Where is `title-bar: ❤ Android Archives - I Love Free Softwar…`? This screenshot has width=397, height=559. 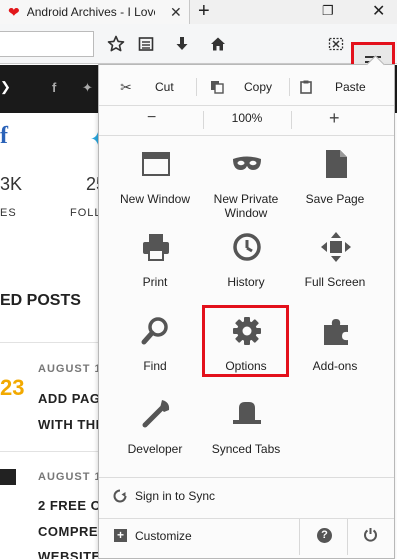
title-bar: ❤ Android Archives - I Love Free Softwar… is located at coordinates (198, 12).